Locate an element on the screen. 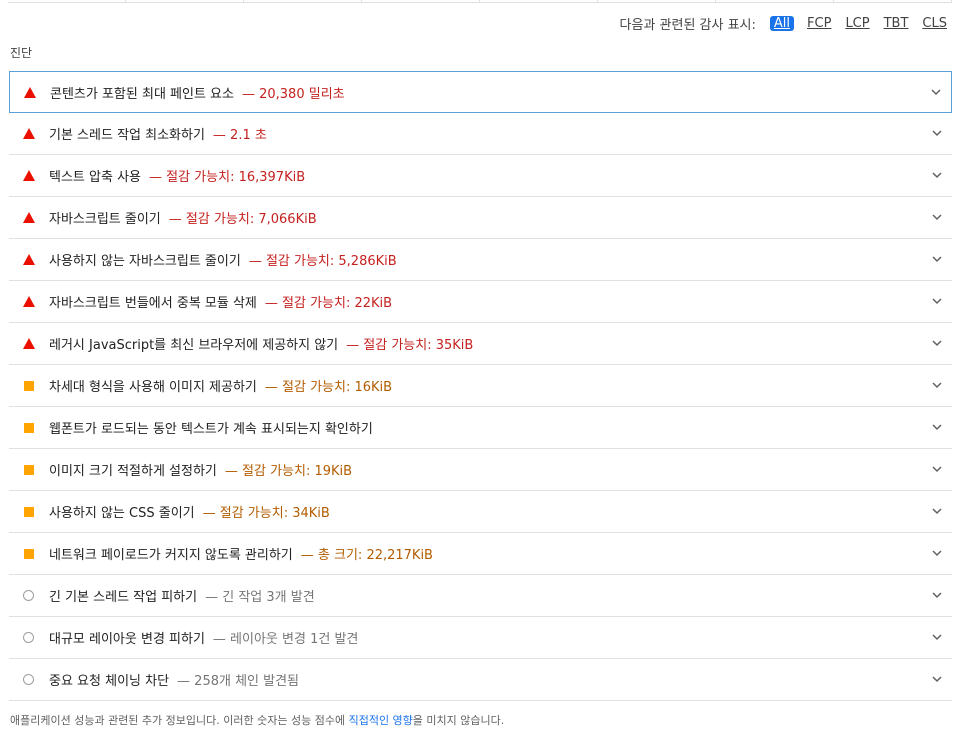  audit-title: 사용하지 않는 자바스크립트 줄이기 is located at coordinates (145, 261).